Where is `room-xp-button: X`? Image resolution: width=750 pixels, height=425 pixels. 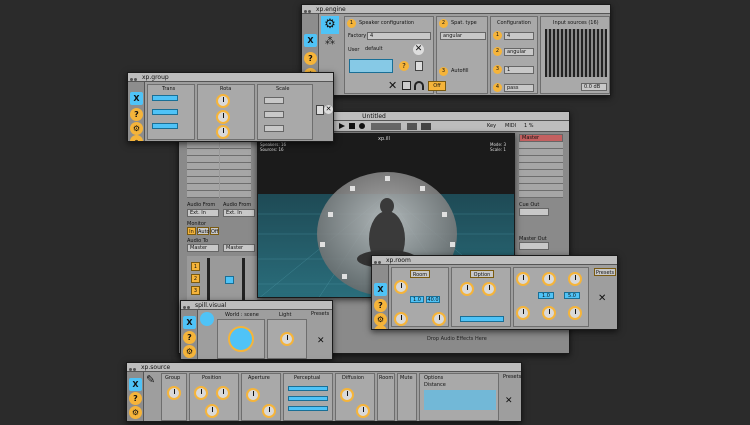 room-xp-button: X is located at coordinates (380, 289).